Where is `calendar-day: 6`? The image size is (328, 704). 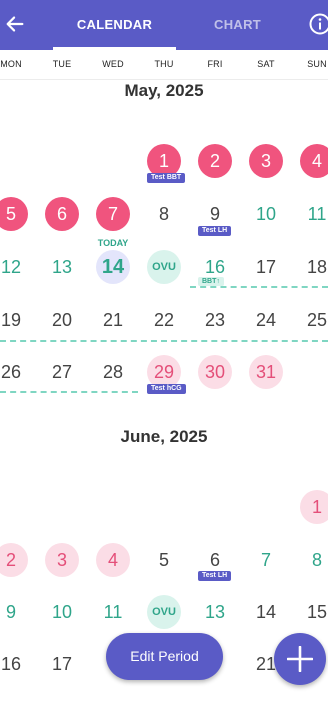
calendar-day: 6 is located at coordinates (62, 214).